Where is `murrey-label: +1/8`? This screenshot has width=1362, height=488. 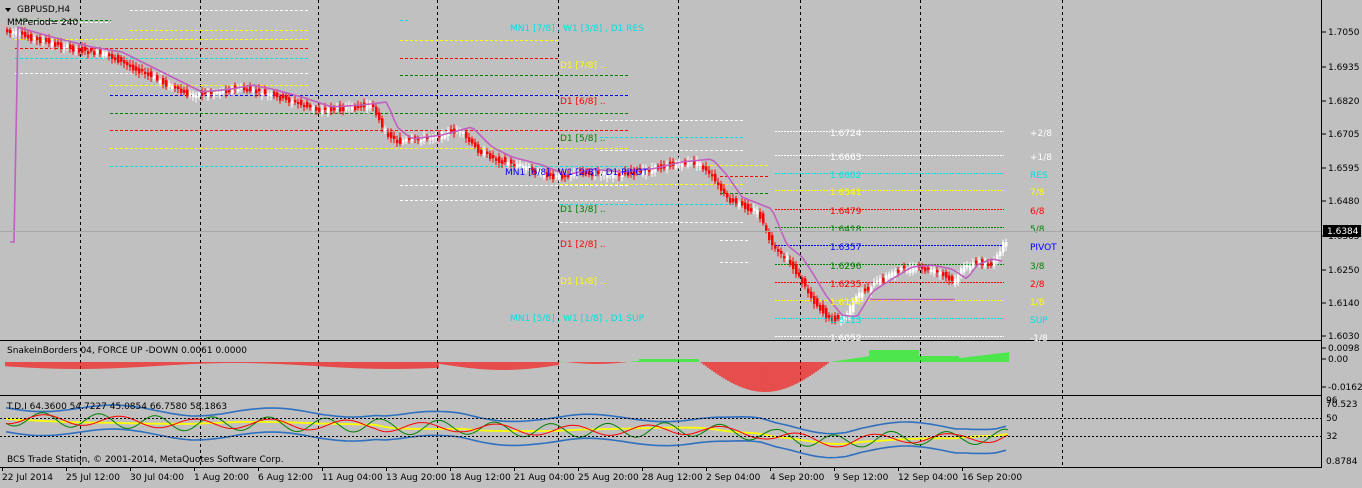 murrey-label: +1/8 is located at coordinates (1041, 158).